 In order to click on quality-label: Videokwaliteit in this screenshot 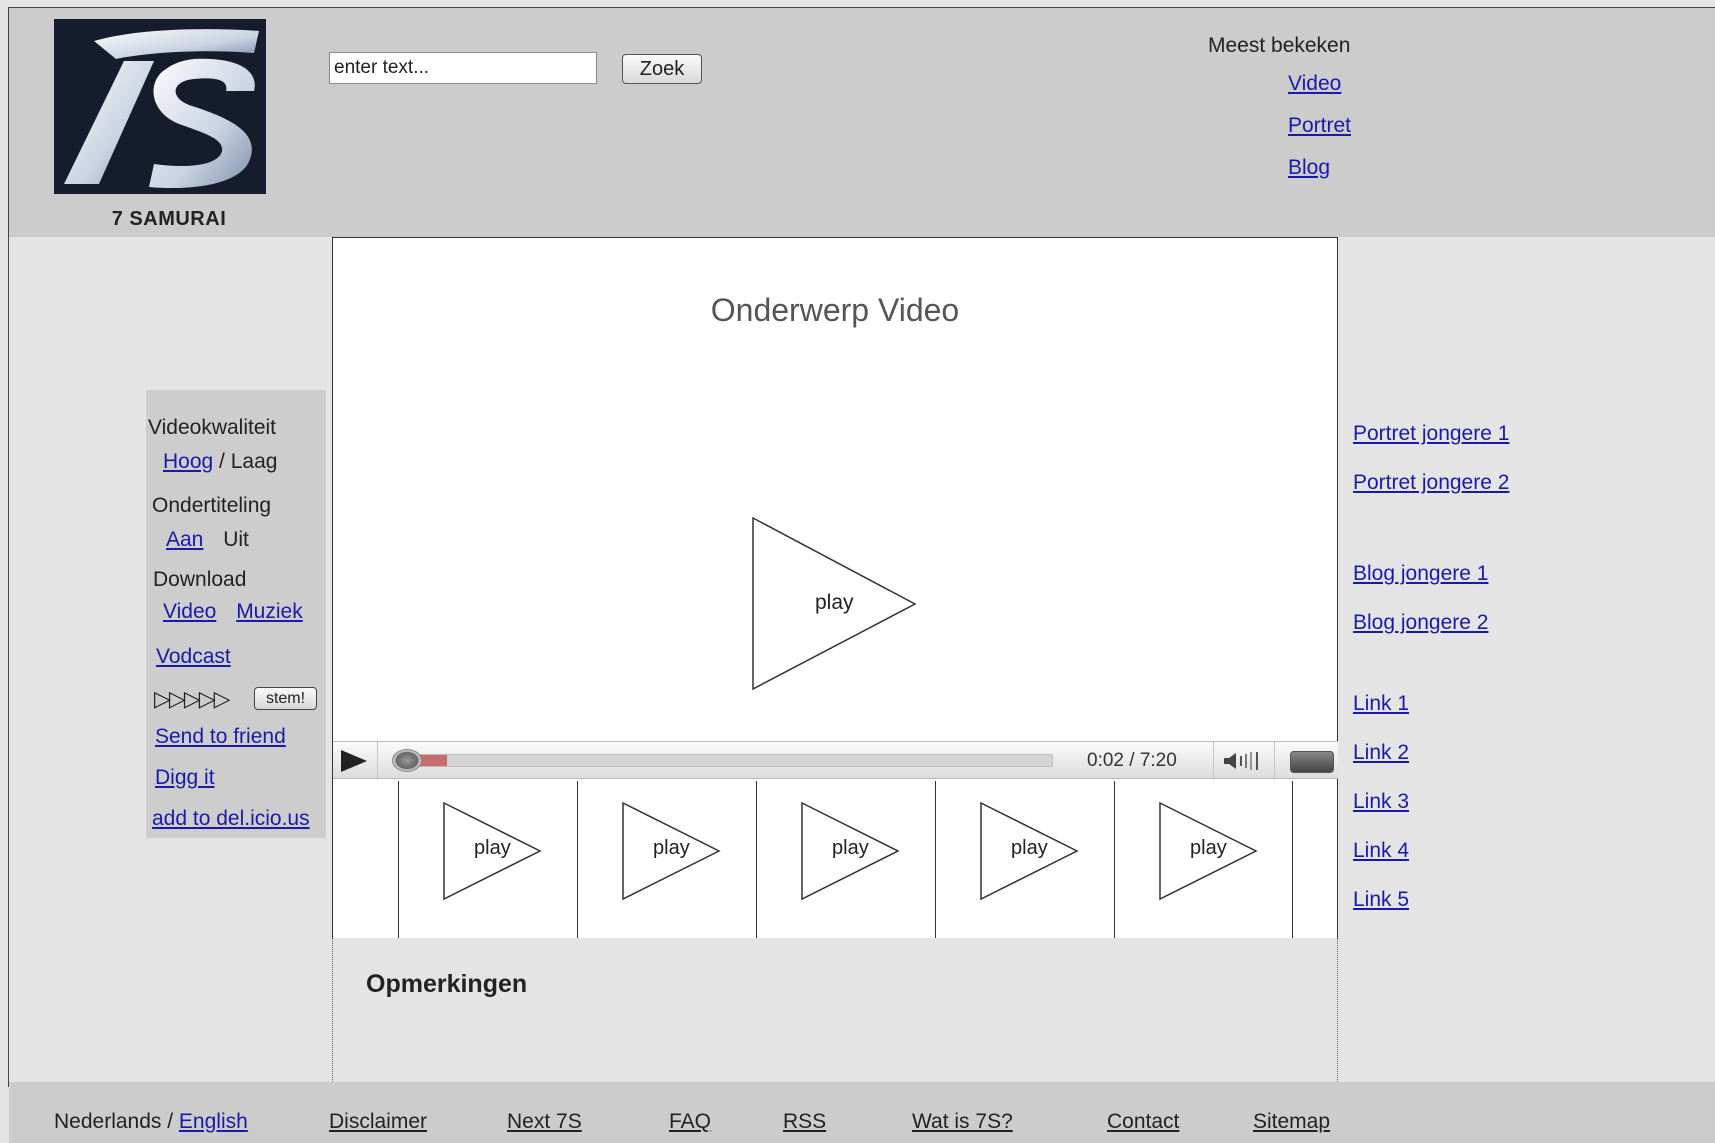, I will do `click(212, 427)`.